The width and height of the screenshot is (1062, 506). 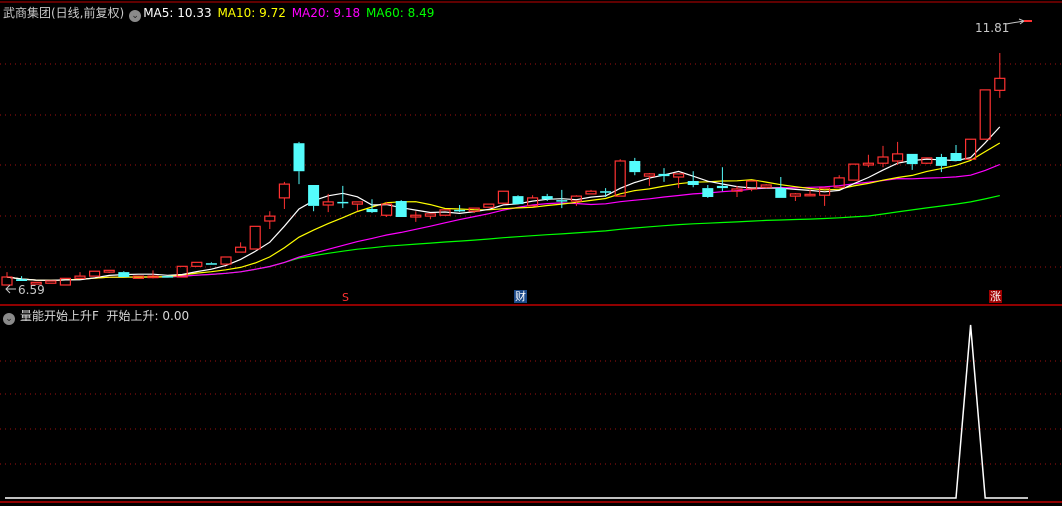 I want to click on ma60-value: MA60: 8.49, so click(x=400, y=13).